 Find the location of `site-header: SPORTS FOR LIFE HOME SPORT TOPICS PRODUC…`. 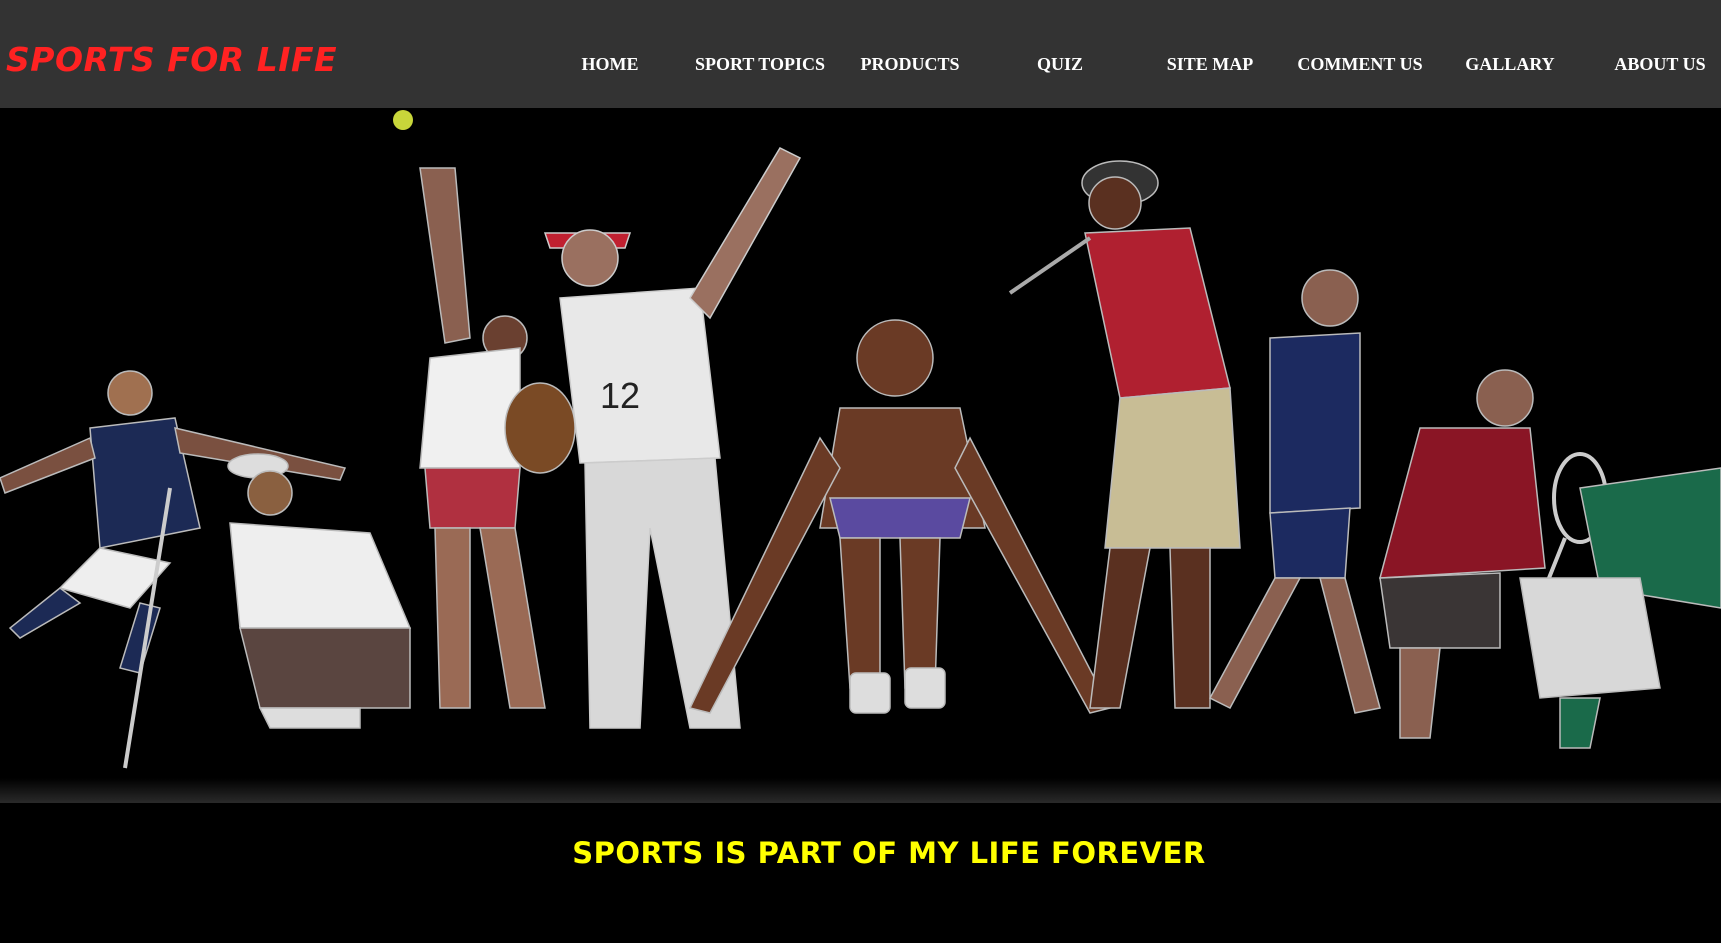

site-header: SPORTS FOR LIFE HOME SPORT TOPICS PRODUC… is located at coordinates (860, 54).